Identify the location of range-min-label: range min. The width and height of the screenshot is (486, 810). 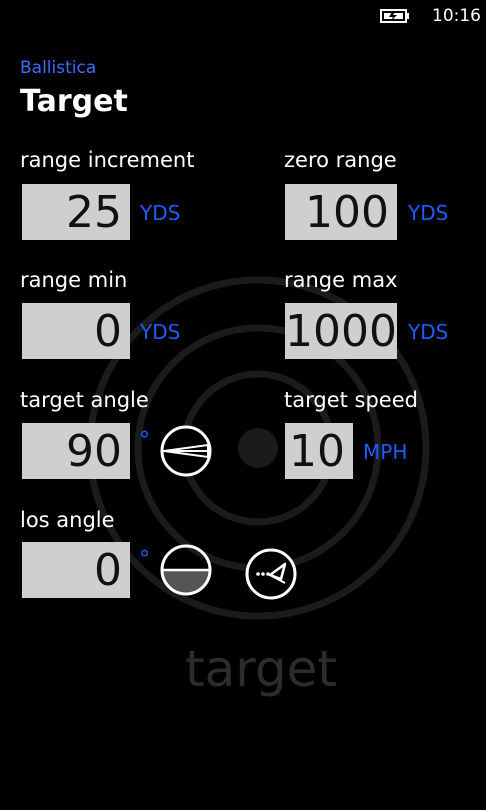
(74, 280).